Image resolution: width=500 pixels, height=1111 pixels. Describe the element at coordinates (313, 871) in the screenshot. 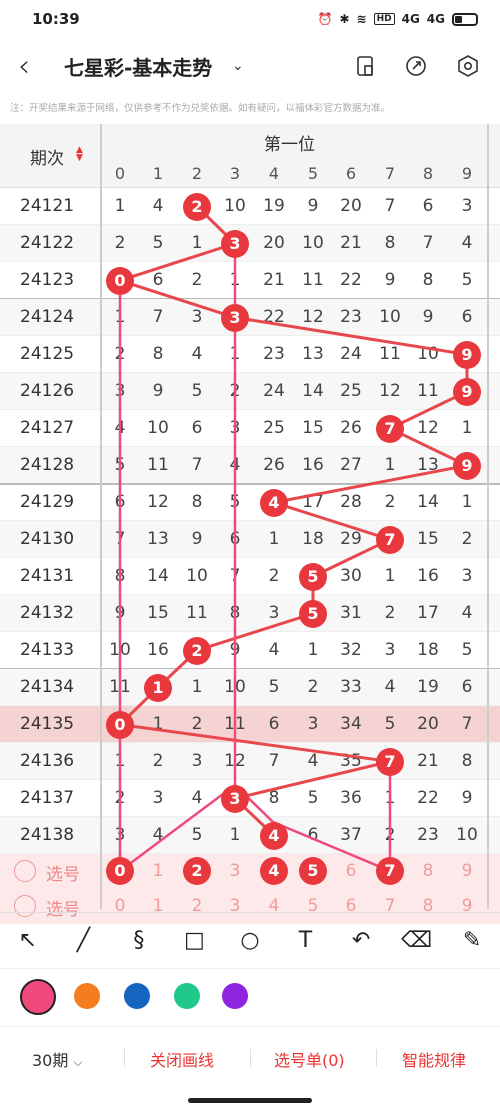

I see `selected-pick-ball: 5` at that location.